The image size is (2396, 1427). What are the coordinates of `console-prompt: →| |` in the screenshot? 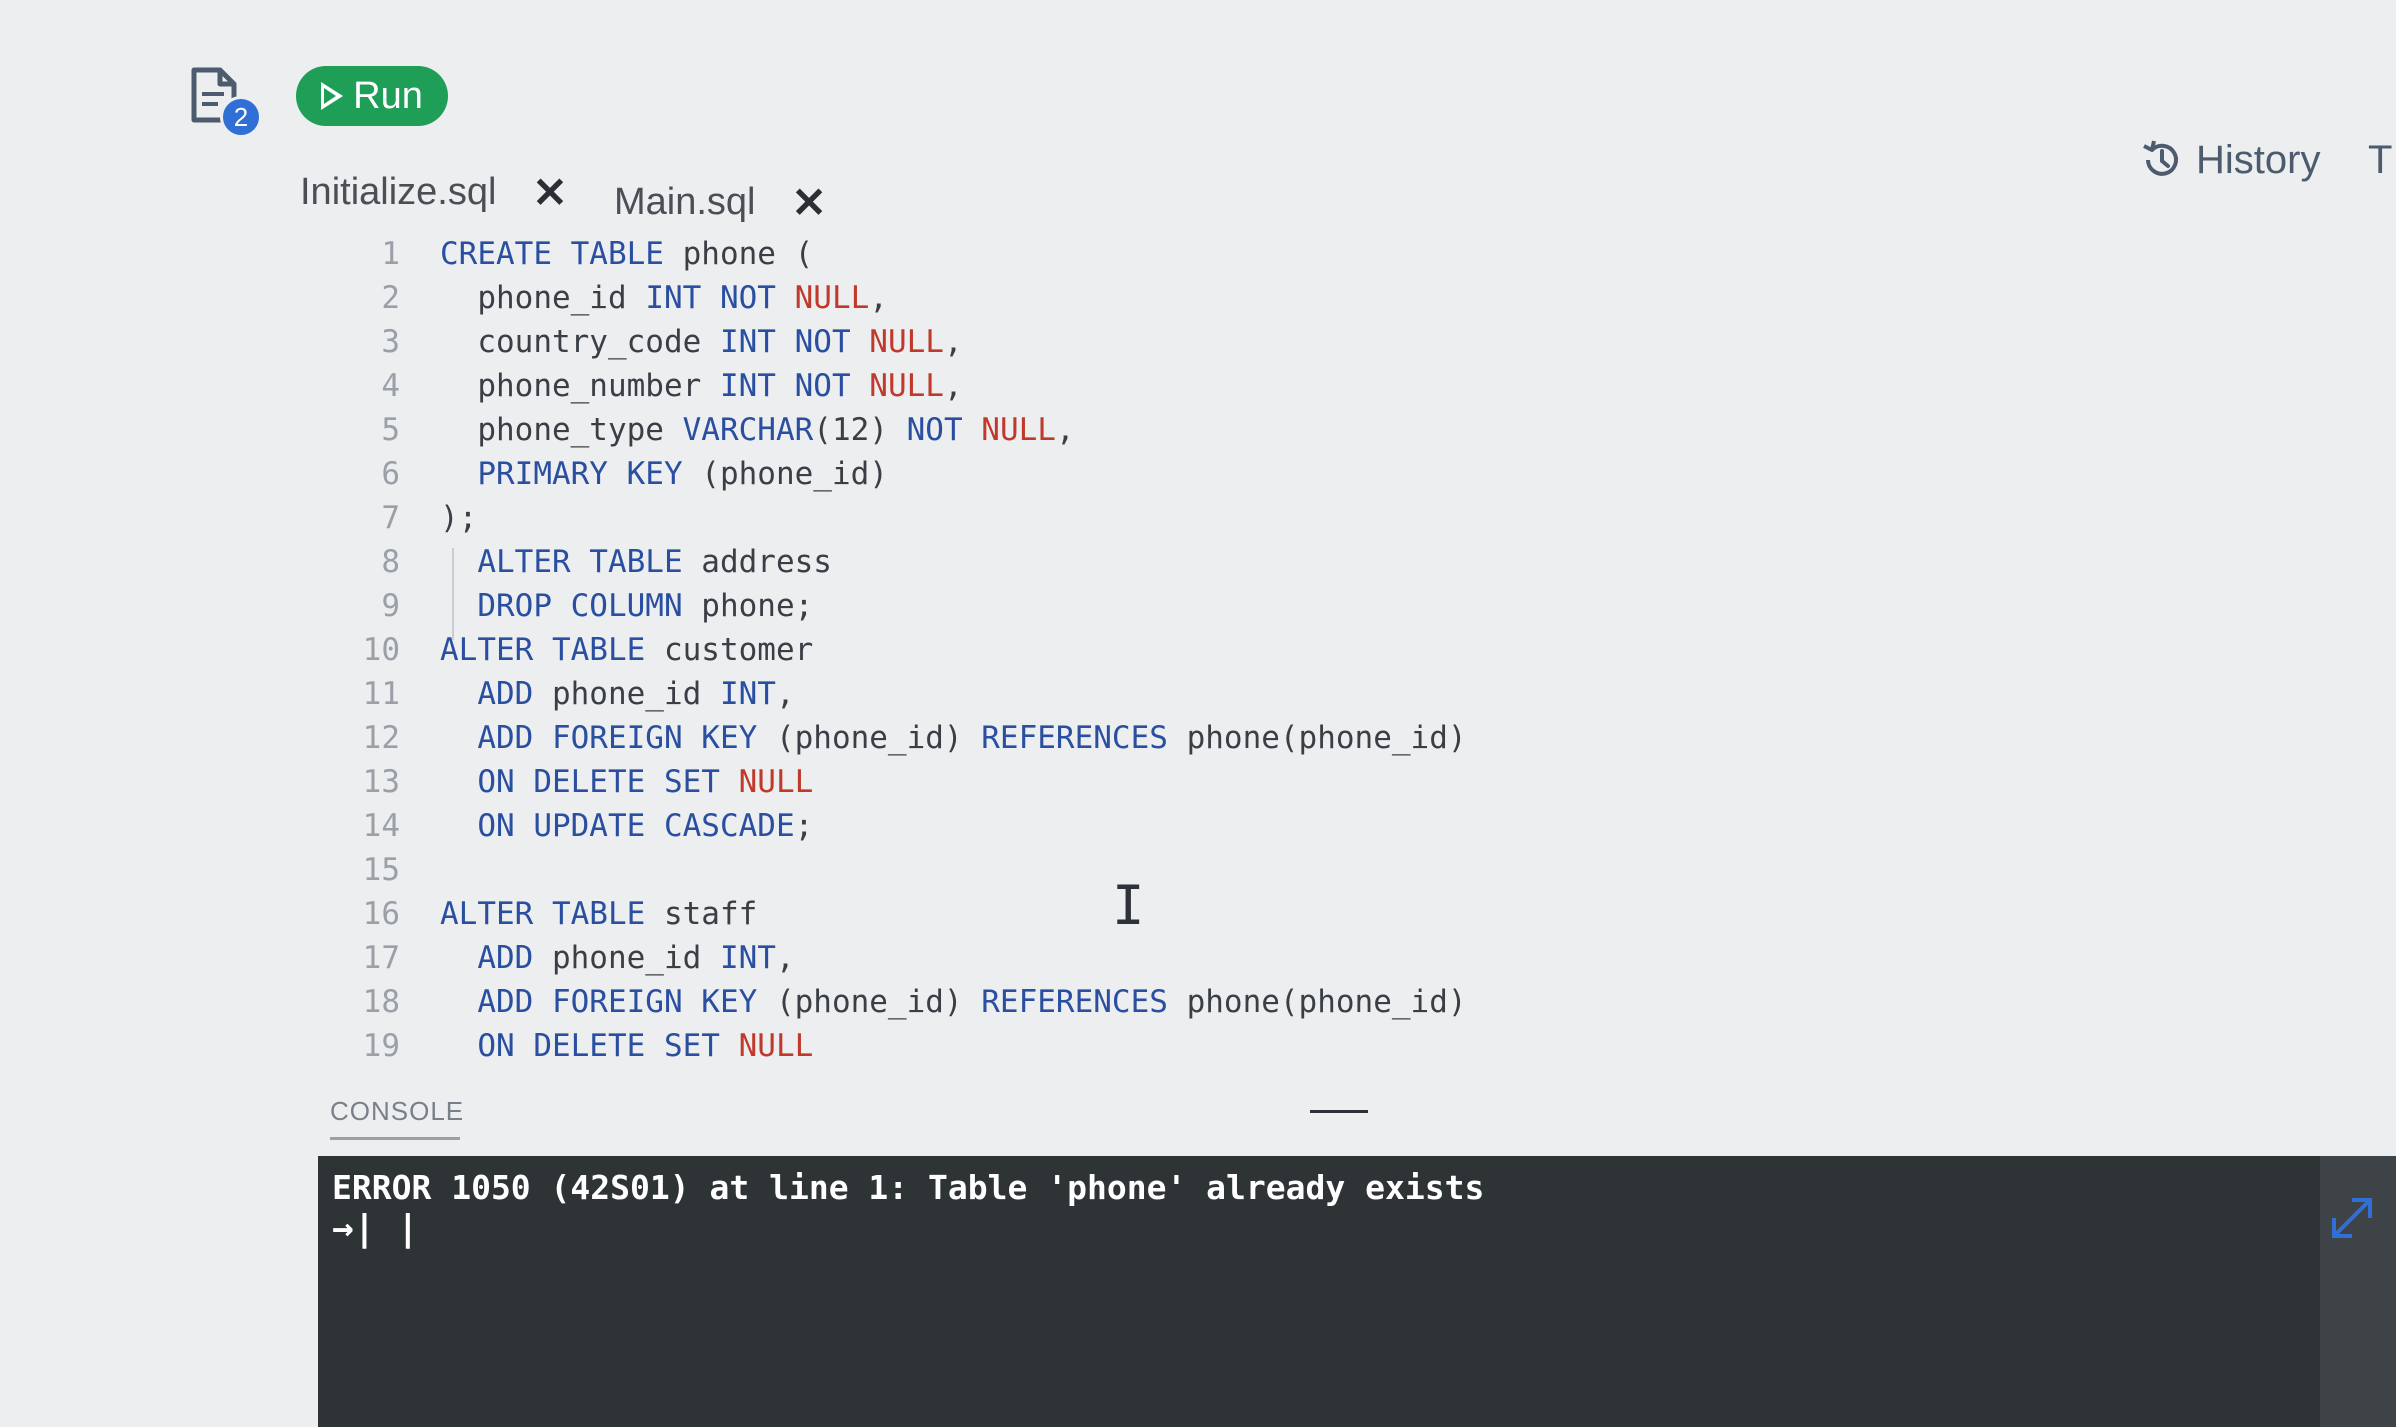 It's located at (375, 1228).